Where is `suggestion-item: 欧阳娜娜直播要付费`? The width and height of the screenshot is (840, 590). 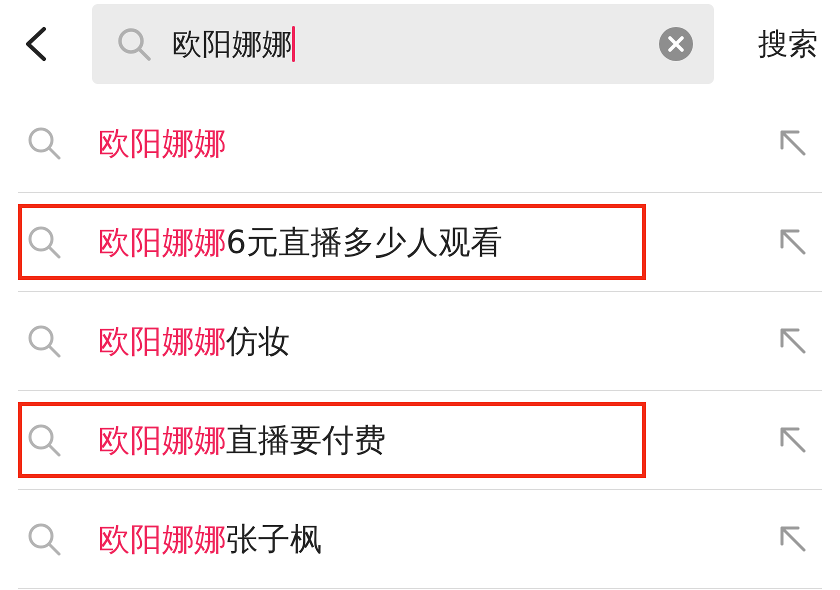 suggestion-item: 欧阳娜娜直播要付费 is located at coordinates (332, 440).